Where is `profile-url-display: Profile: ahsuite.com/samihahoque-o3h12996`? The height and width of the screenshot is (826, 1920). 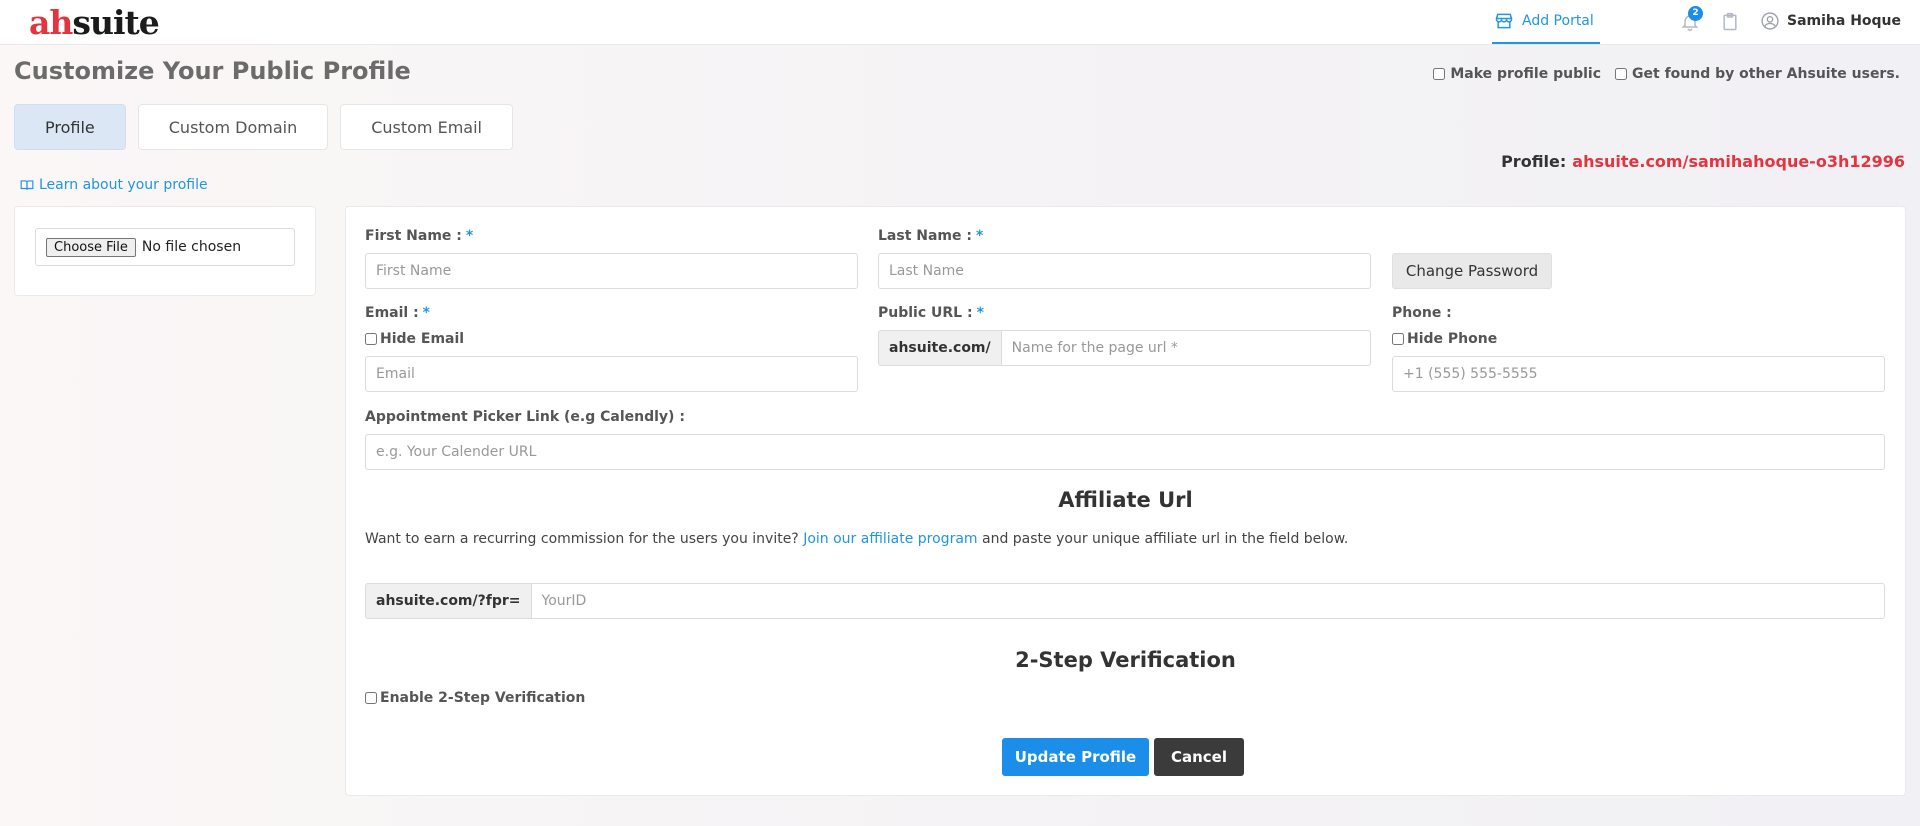
profile-url-display: Profile: ahsuite.com/samihahoque-o3h12996 is located at coordinates (1703, 161).